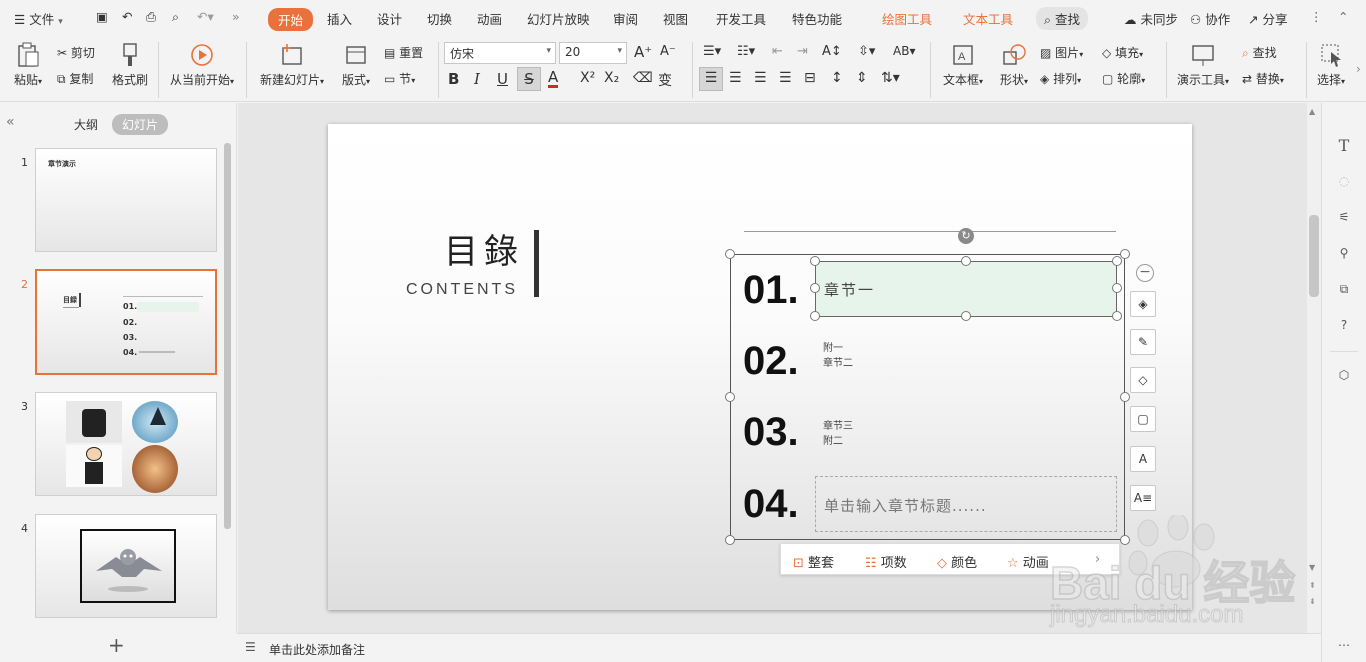 The image size is (1366, 662). Describe the element at coordinates (711, 79) in the screenshot. I see `align-left-icon: ☰` at that location.